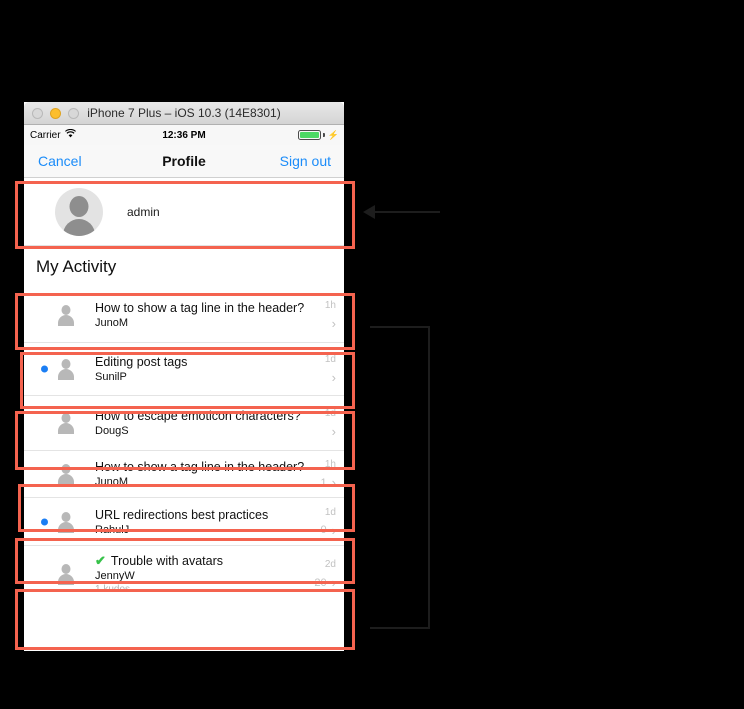 The image size is (744, 709). Describe the element at coordinates (400, 628) in the screenshot. I see `callout-bracket-bottom` at that location.